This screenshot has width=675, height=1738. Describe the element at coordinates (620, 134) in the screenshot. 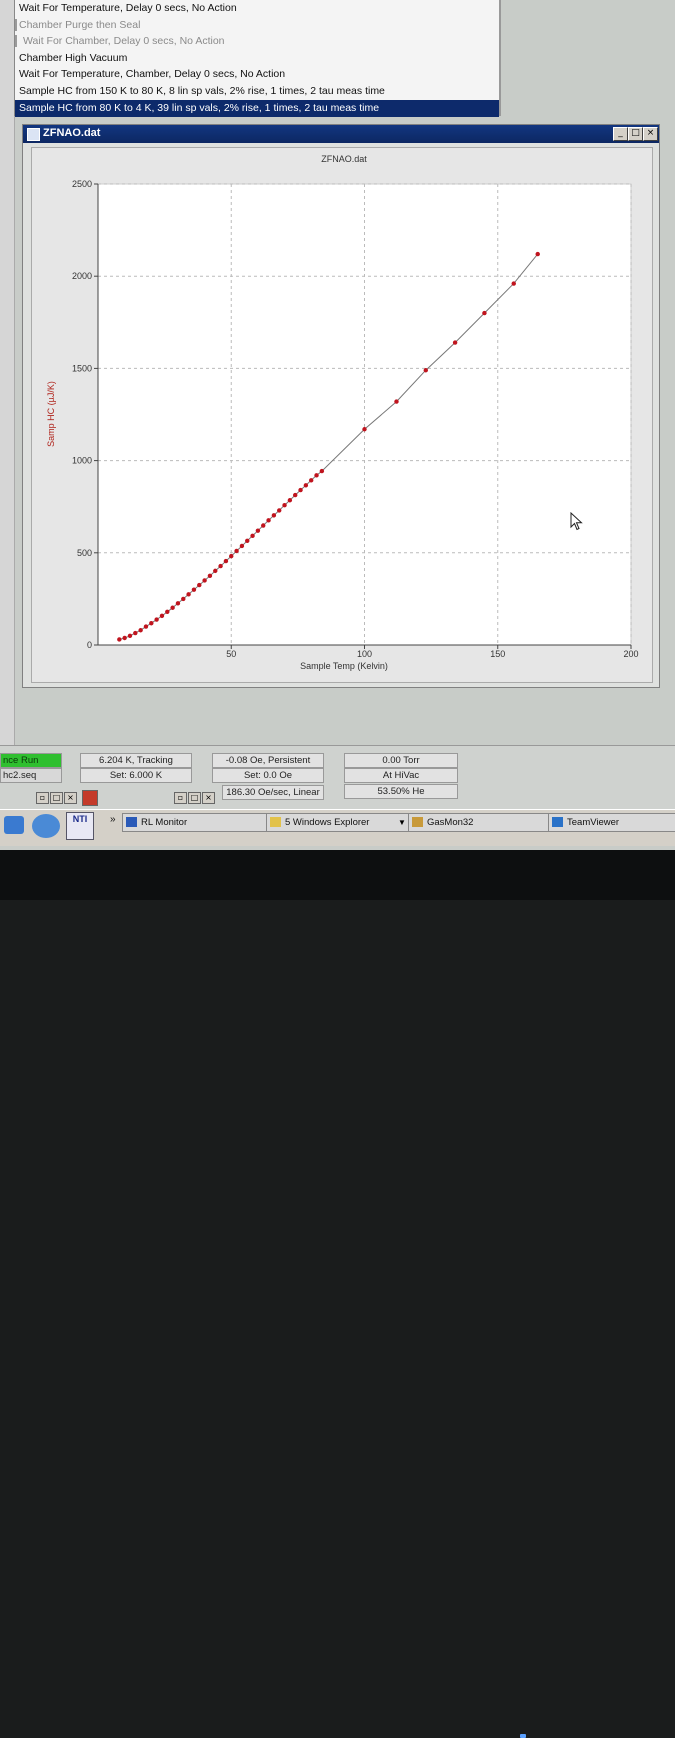

I see `minimize-button: _` at that location.